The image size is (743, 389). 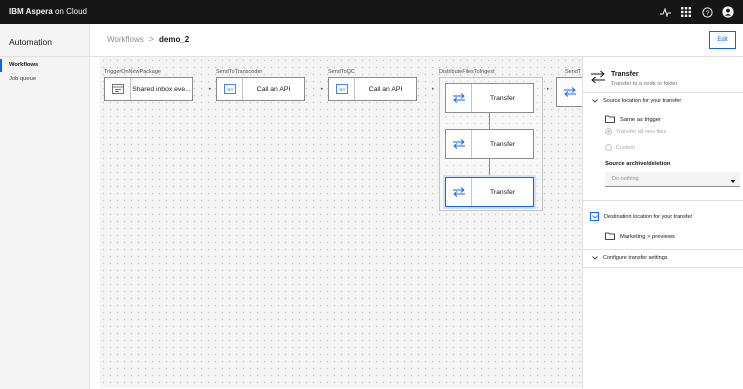 I want to click on destination-section-label: Destination location for your transfer, so click(x=648, y=216).